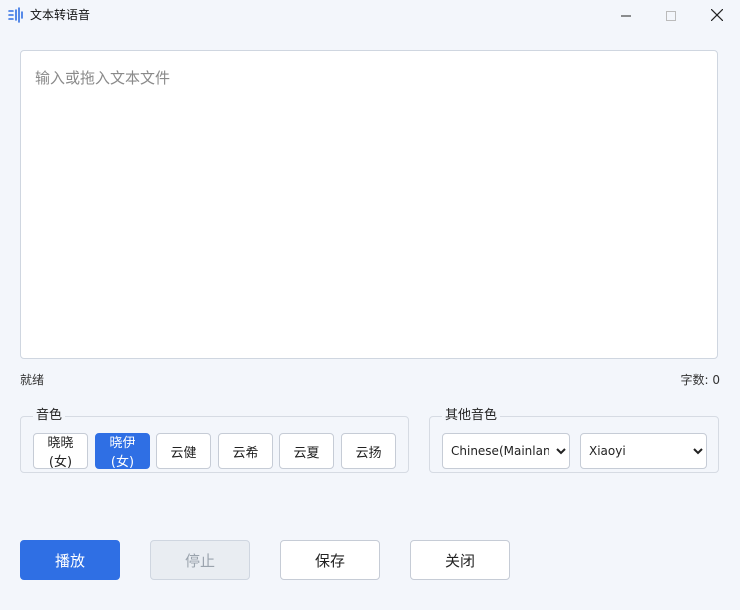 The image size is (740, 610). I want to click on voice-group: 音色 晓晓(女) 晓伊(女) 云健 云希 云夏 云扬, so click(214, 440).